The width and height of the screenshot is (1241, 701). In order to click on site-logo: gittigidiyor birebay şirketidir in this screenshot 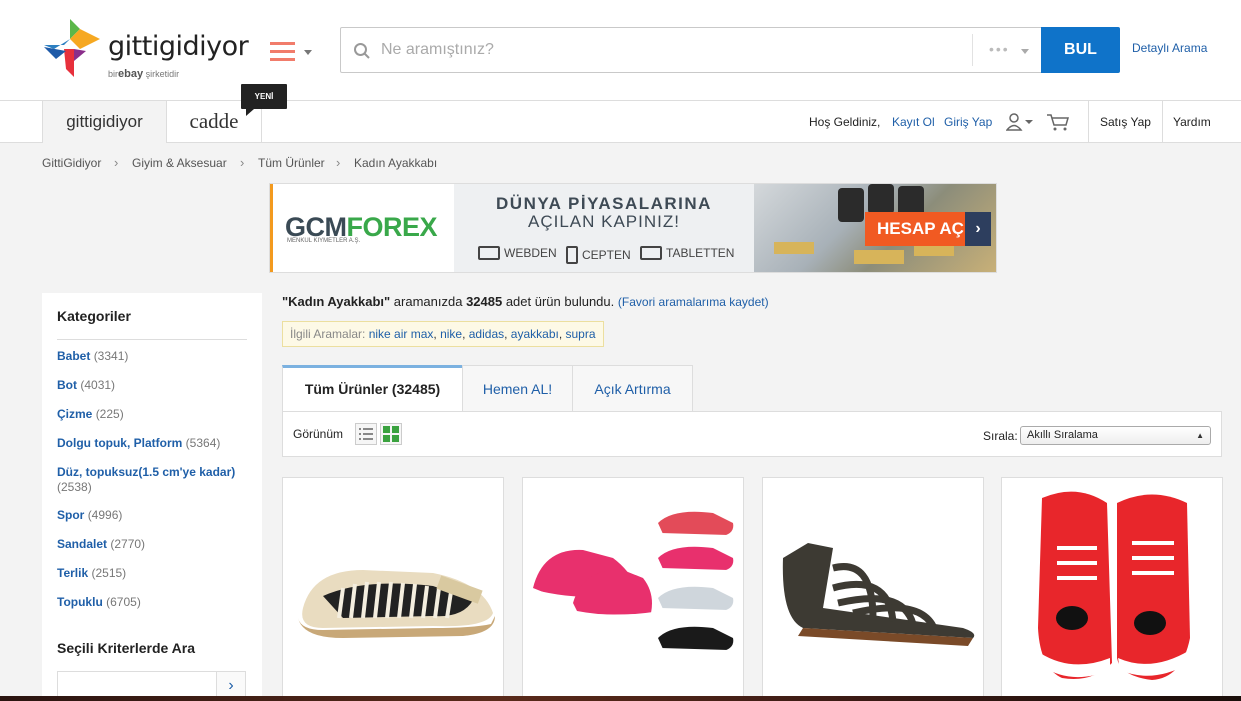, I will do `click(145, 50)`.